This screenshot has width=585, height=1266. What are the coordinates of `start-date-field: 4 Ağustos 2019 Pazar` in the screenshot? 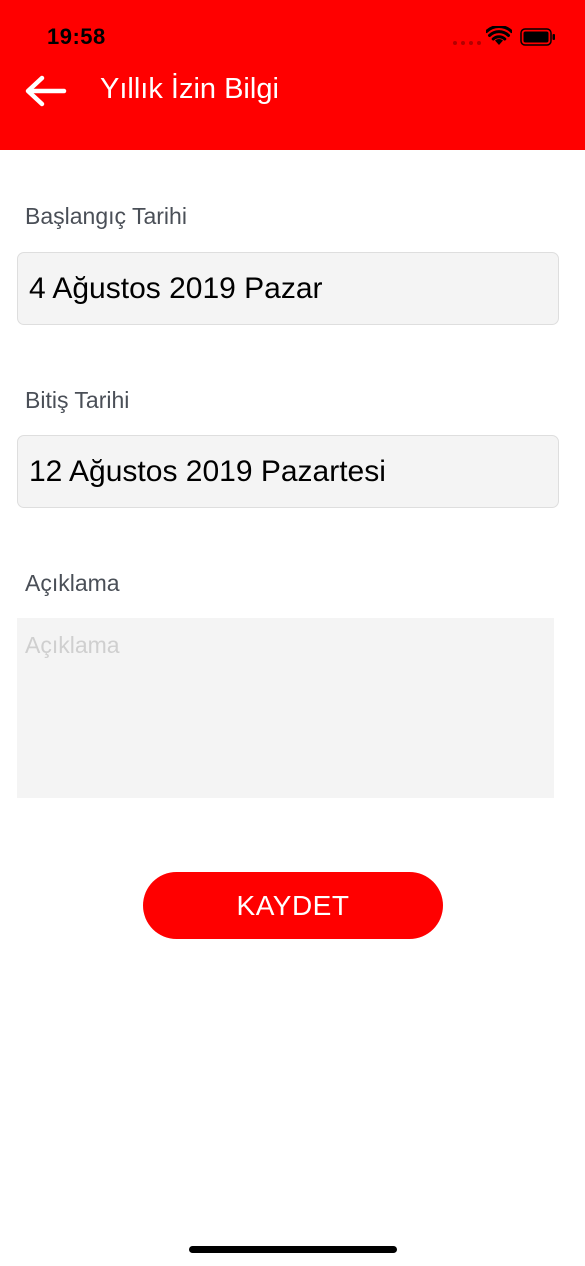 It's located at (288, 288).